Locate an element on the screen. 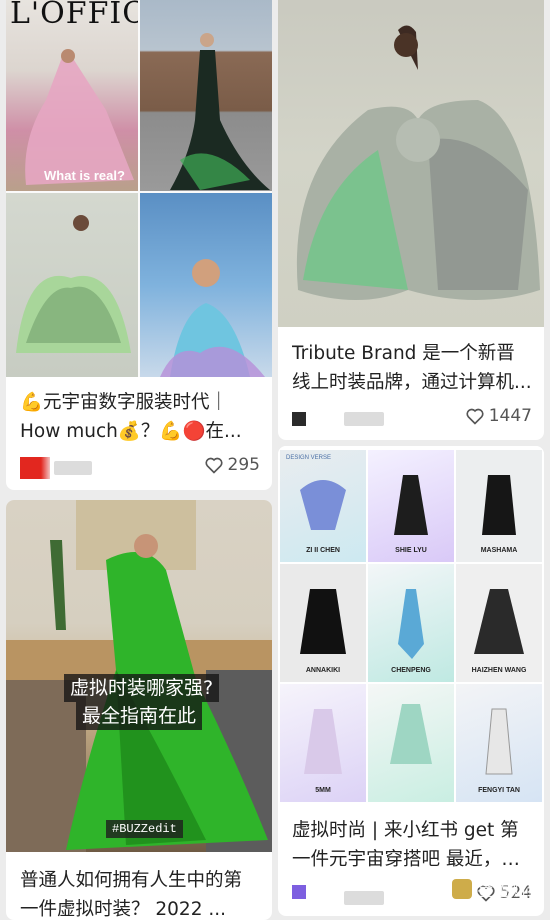 Image resolution: width=550 pixels, height=920 pixels. designer-tile: CHENPENG is located at coordinates (411, 623).